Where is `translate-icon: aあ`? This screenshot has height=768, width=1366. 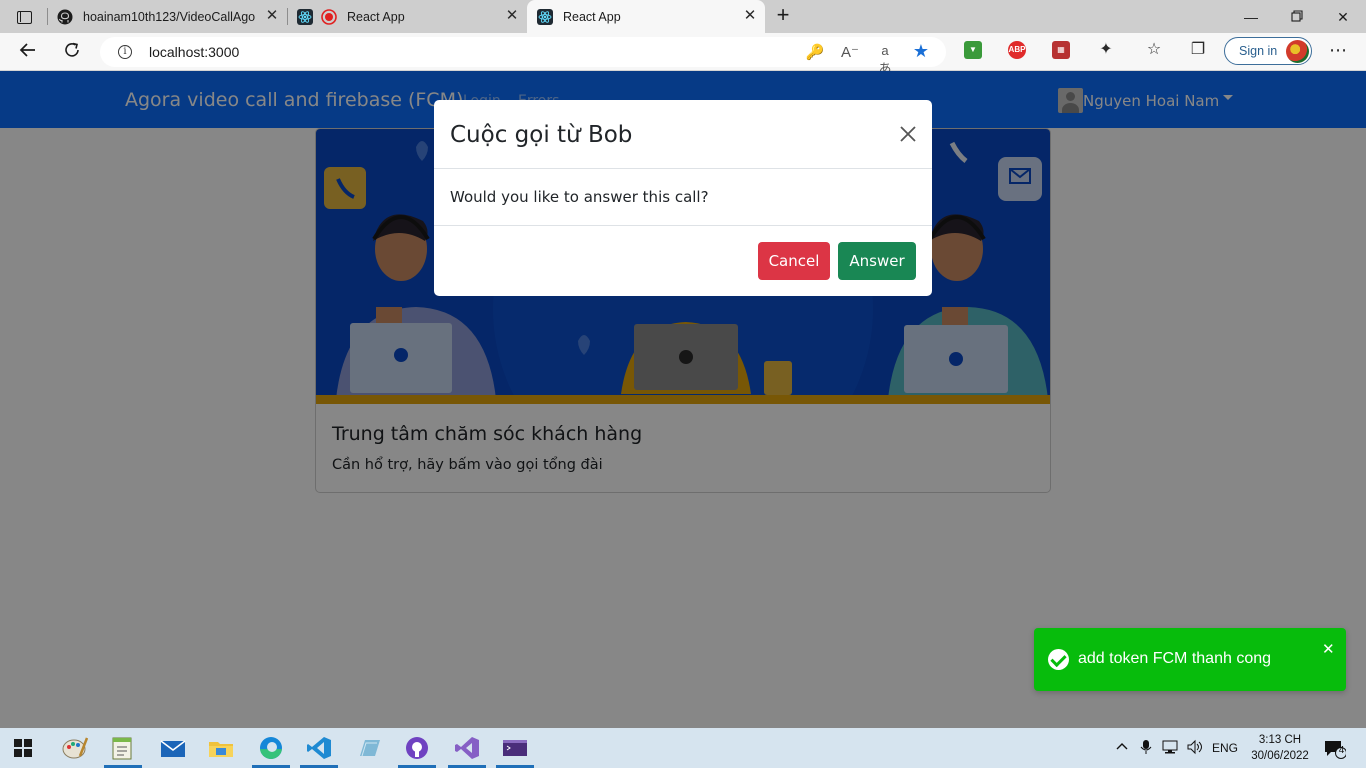
translate-icon: aあ is located at coordinates (885, 59).